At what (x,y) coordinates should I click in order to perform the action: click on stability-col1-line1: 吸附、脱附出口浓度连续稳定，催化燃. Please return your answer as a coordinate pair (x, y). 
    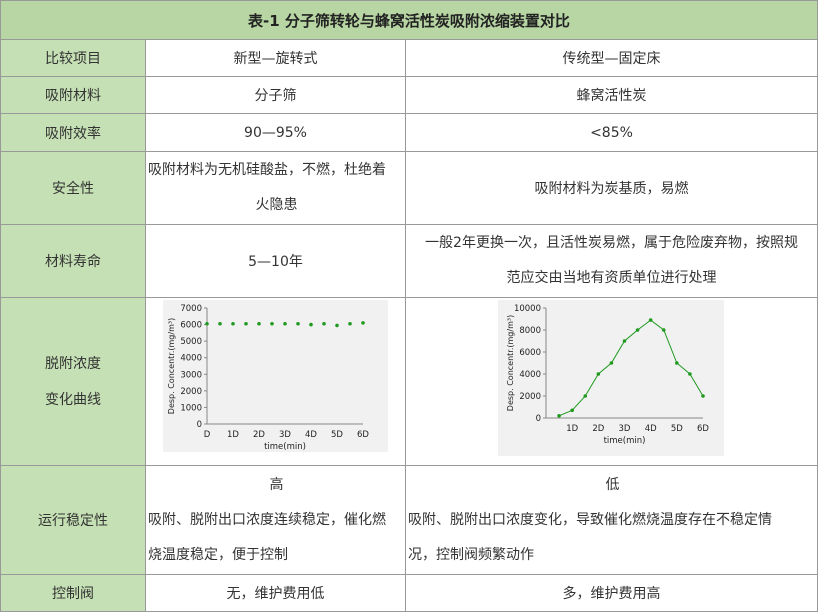
    Looking at the image, I should click on (267, 519).